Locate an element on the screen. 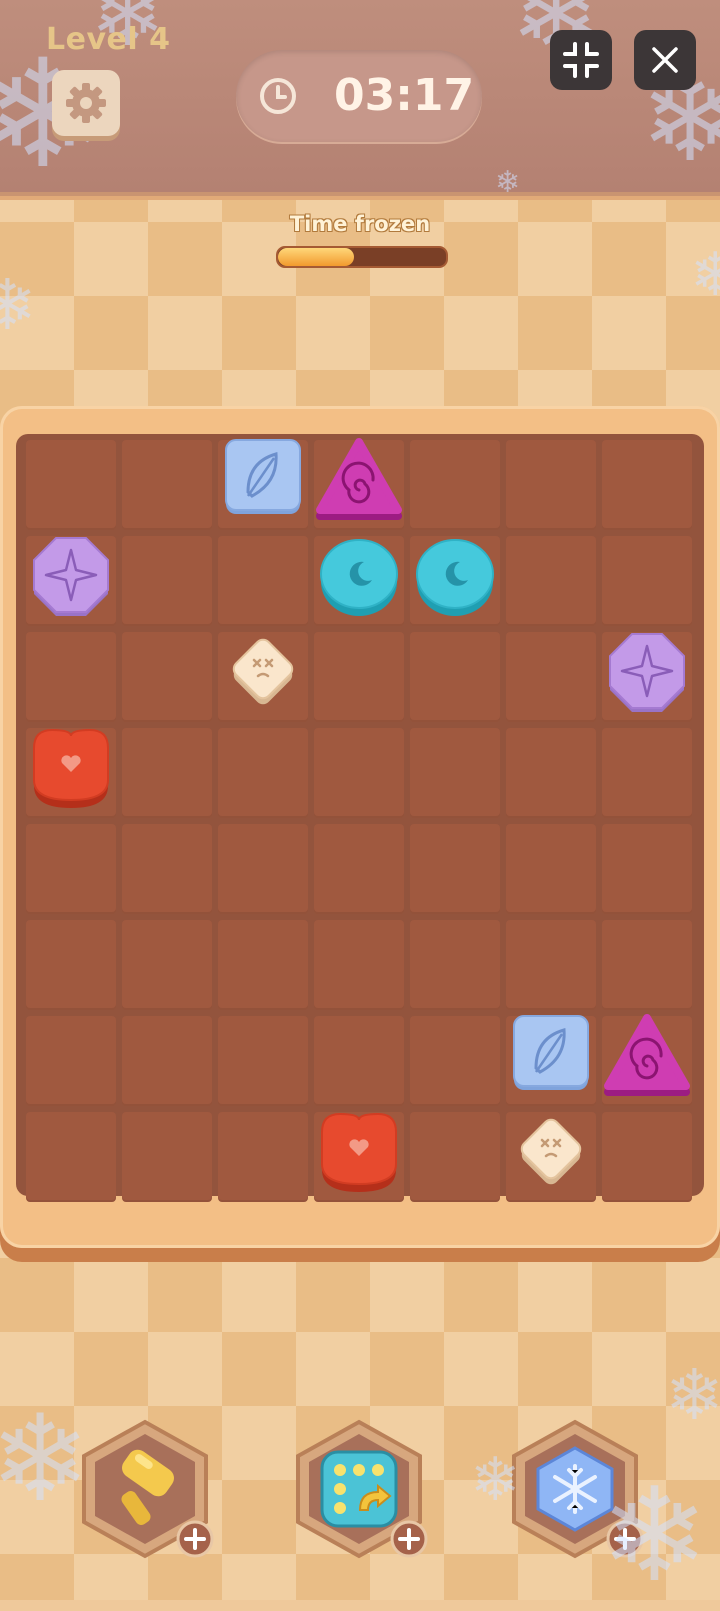  close-button is located at coordinates (665, 60).